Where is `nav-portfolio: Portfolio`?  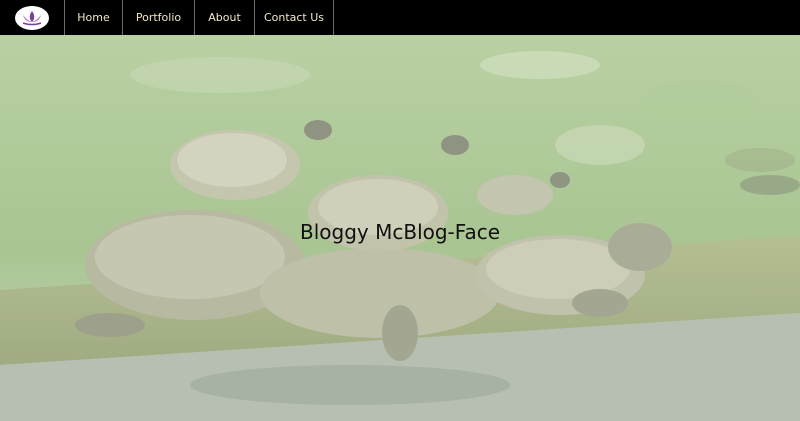
nav-portfolio: Portfolio is located at coordinates (158, 17).